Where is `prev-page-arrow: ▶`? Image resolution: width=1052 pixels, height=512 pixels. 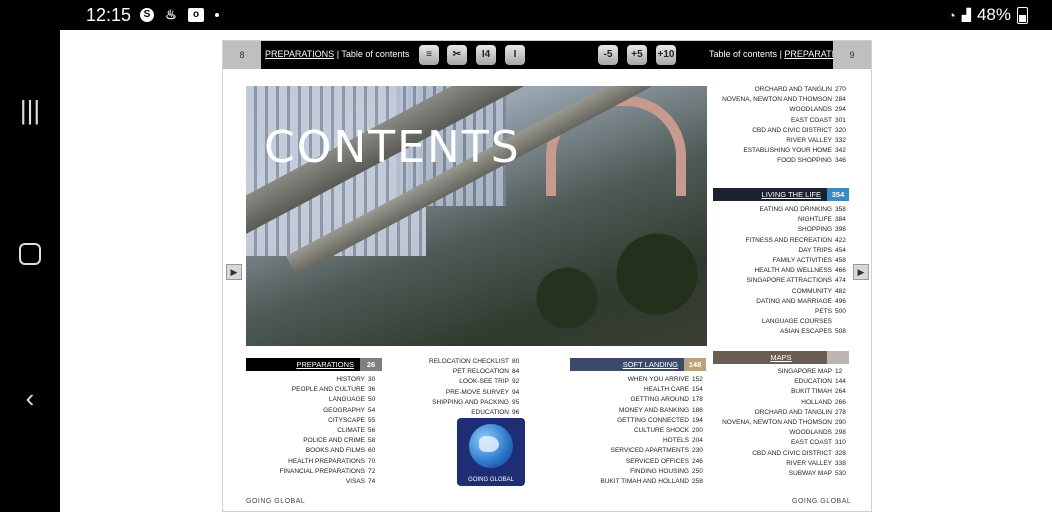
prev-page-arrow: ▶ is located at coordinates (234, 272).